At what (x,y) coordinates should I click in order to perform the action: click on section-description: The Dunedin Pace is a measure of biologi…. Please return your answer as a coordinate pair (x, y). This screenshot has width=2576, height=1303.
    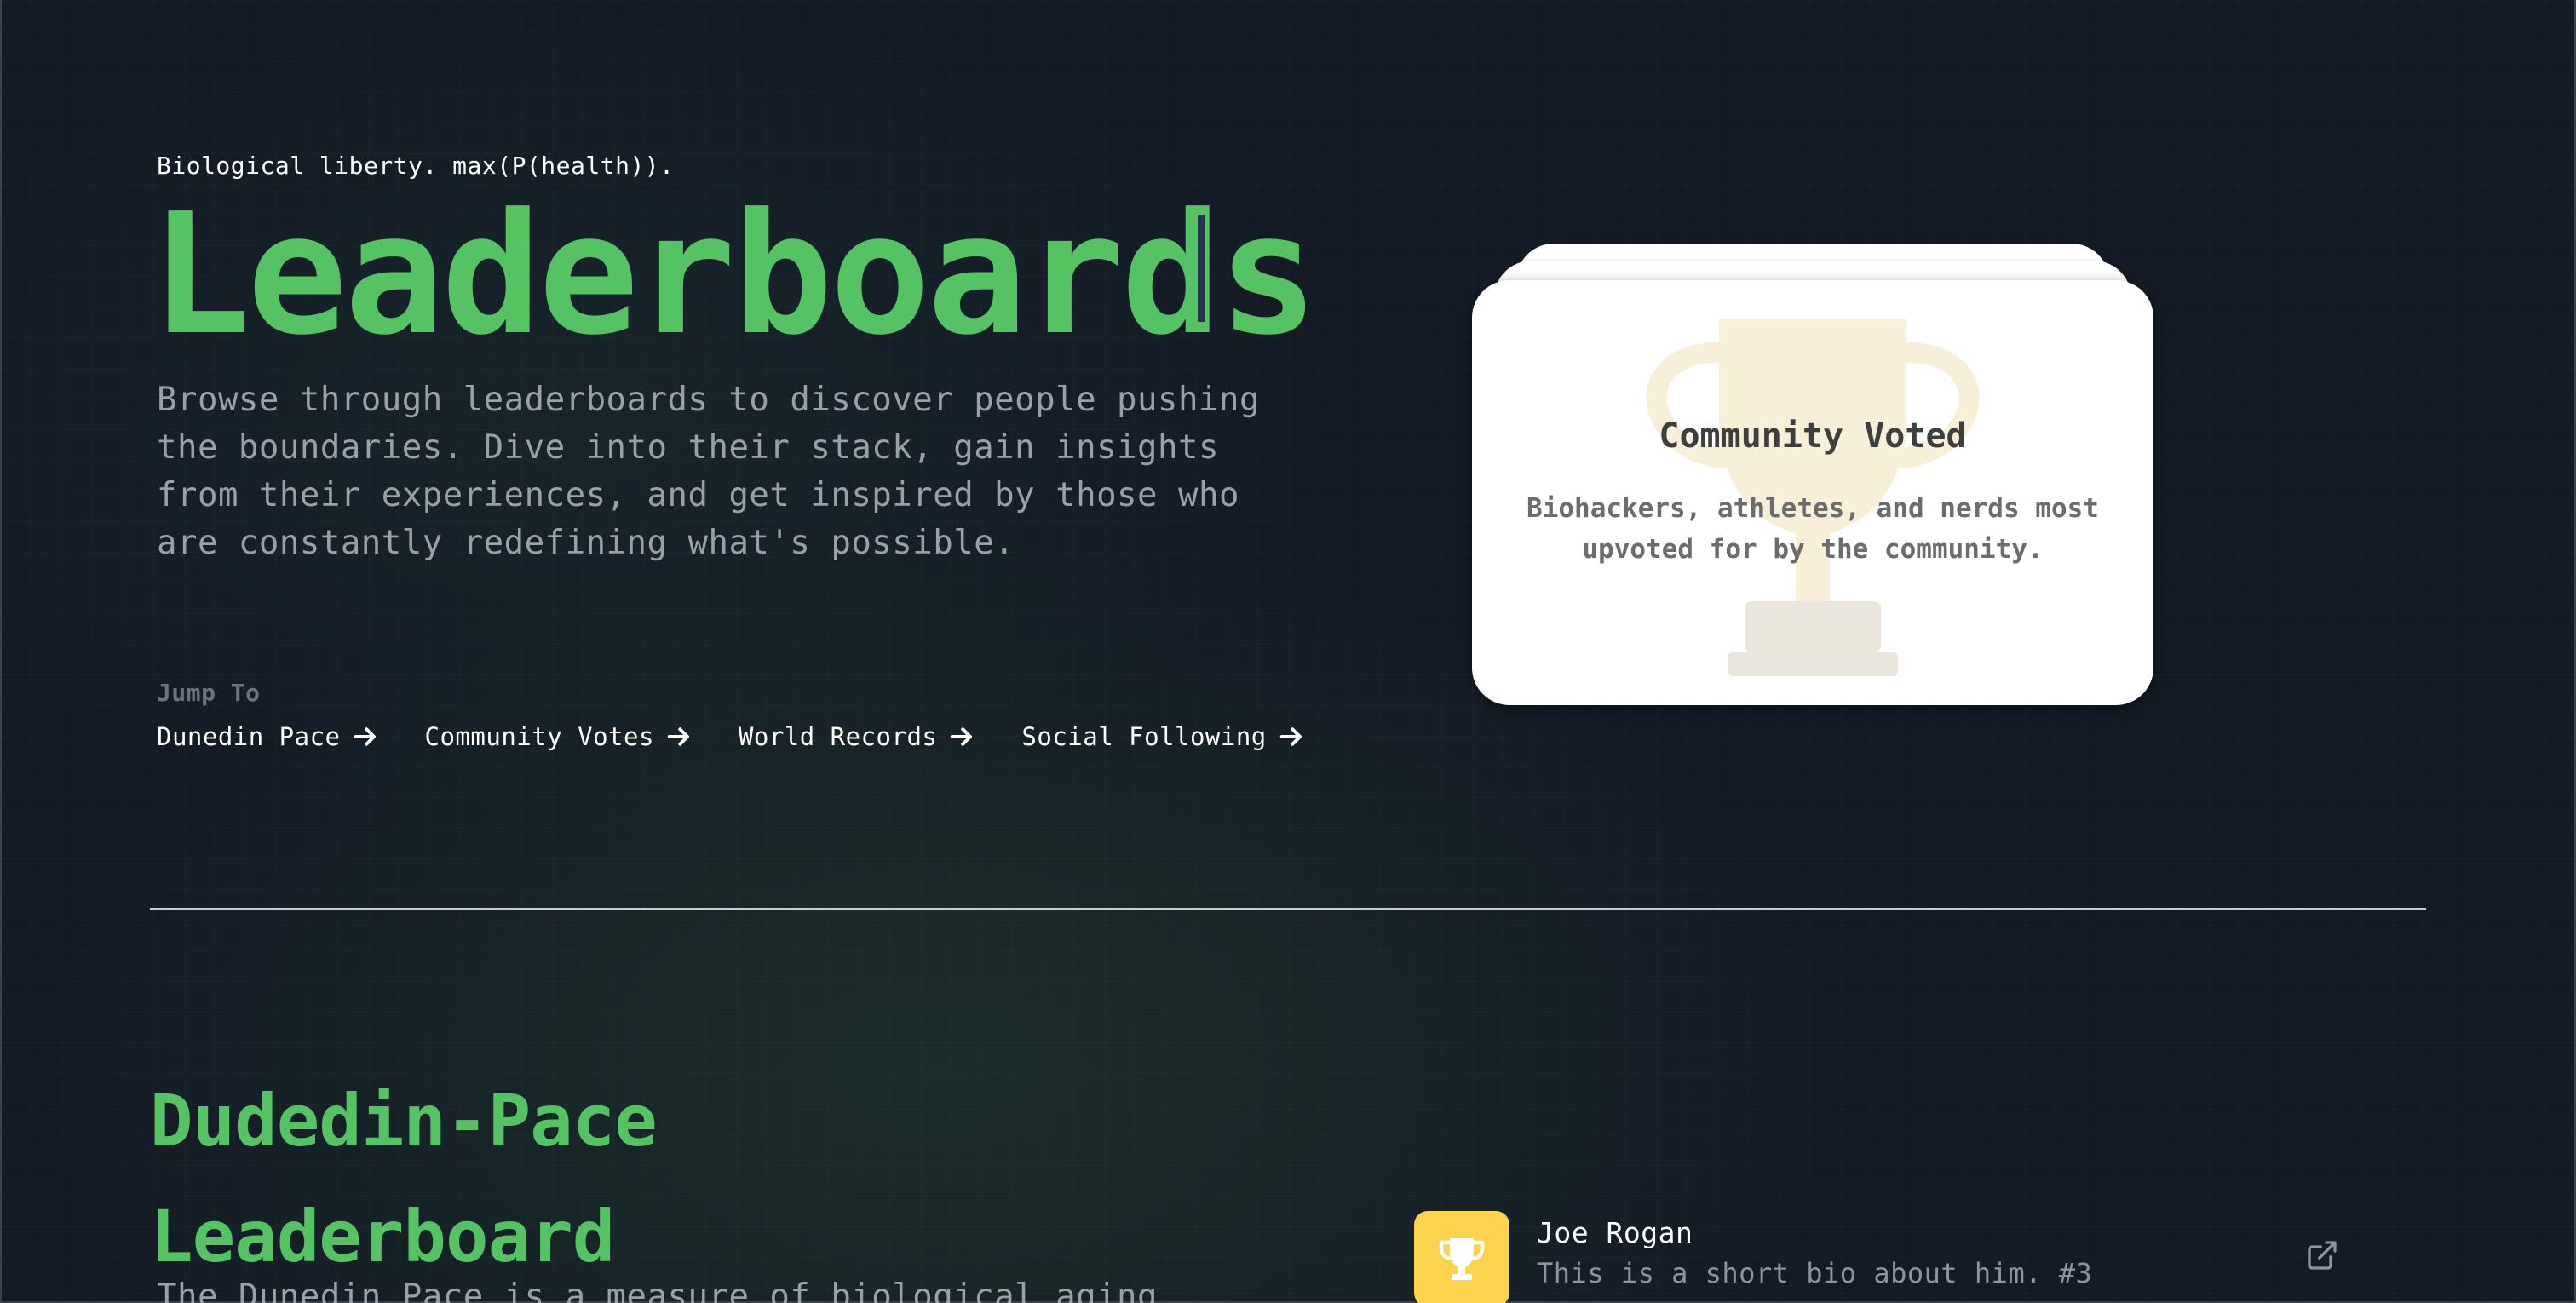
    Looking at the image, I should click on (658, 1290).